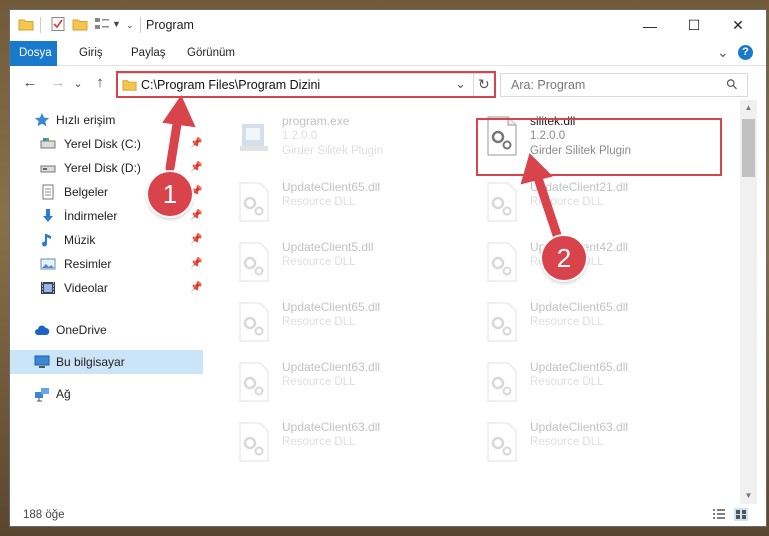 This screenshot has height=536, width=769. I want to click on sidebar-item-onedrive: OneDrive, so click(106, 330).